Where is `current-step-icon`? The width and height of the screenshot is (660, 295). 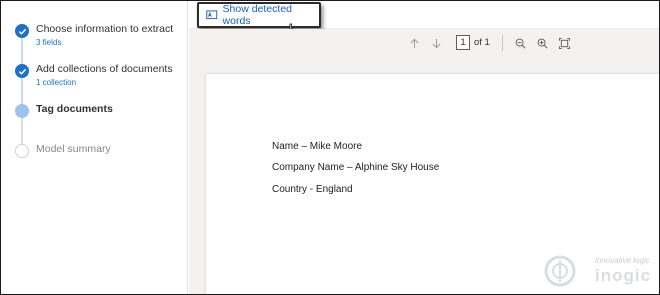
current-step-icon is located at coordinates (22, 111).